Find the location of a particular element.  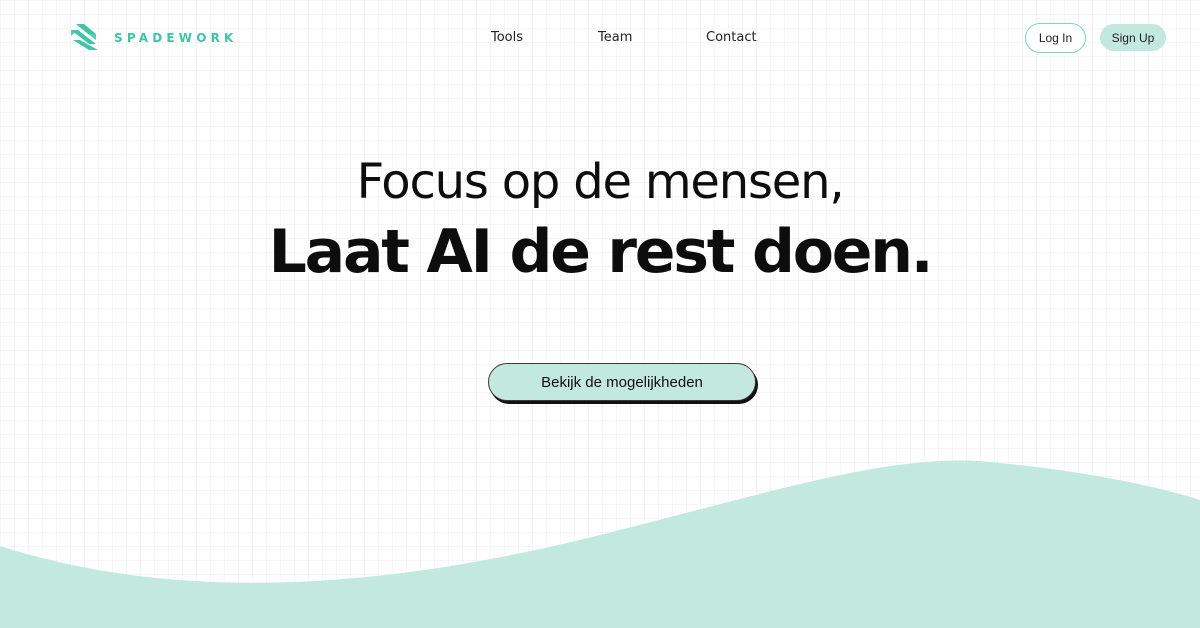

nav-link-contact: Contact is located at coordinates (731, 37).